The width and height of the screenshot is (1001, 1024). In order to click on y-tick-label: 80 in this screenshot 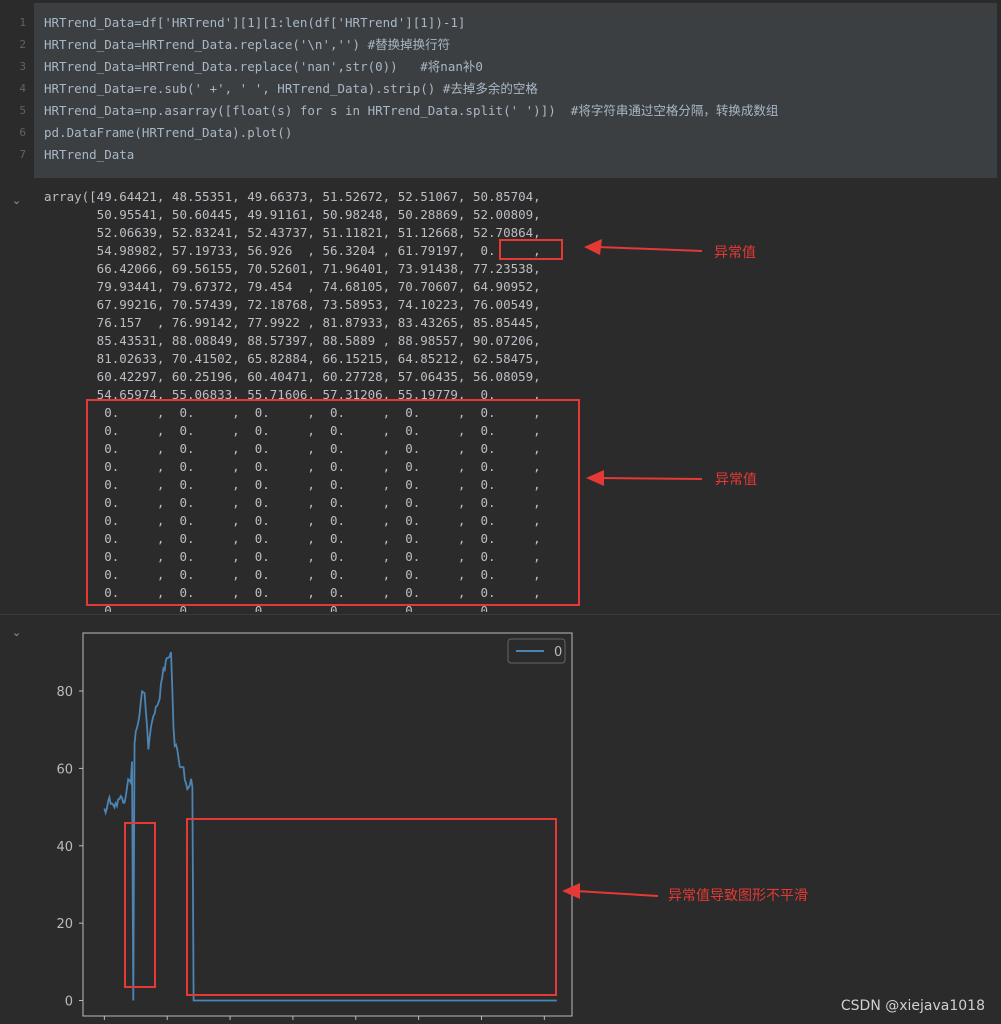, I will do `click(64, 692)`.